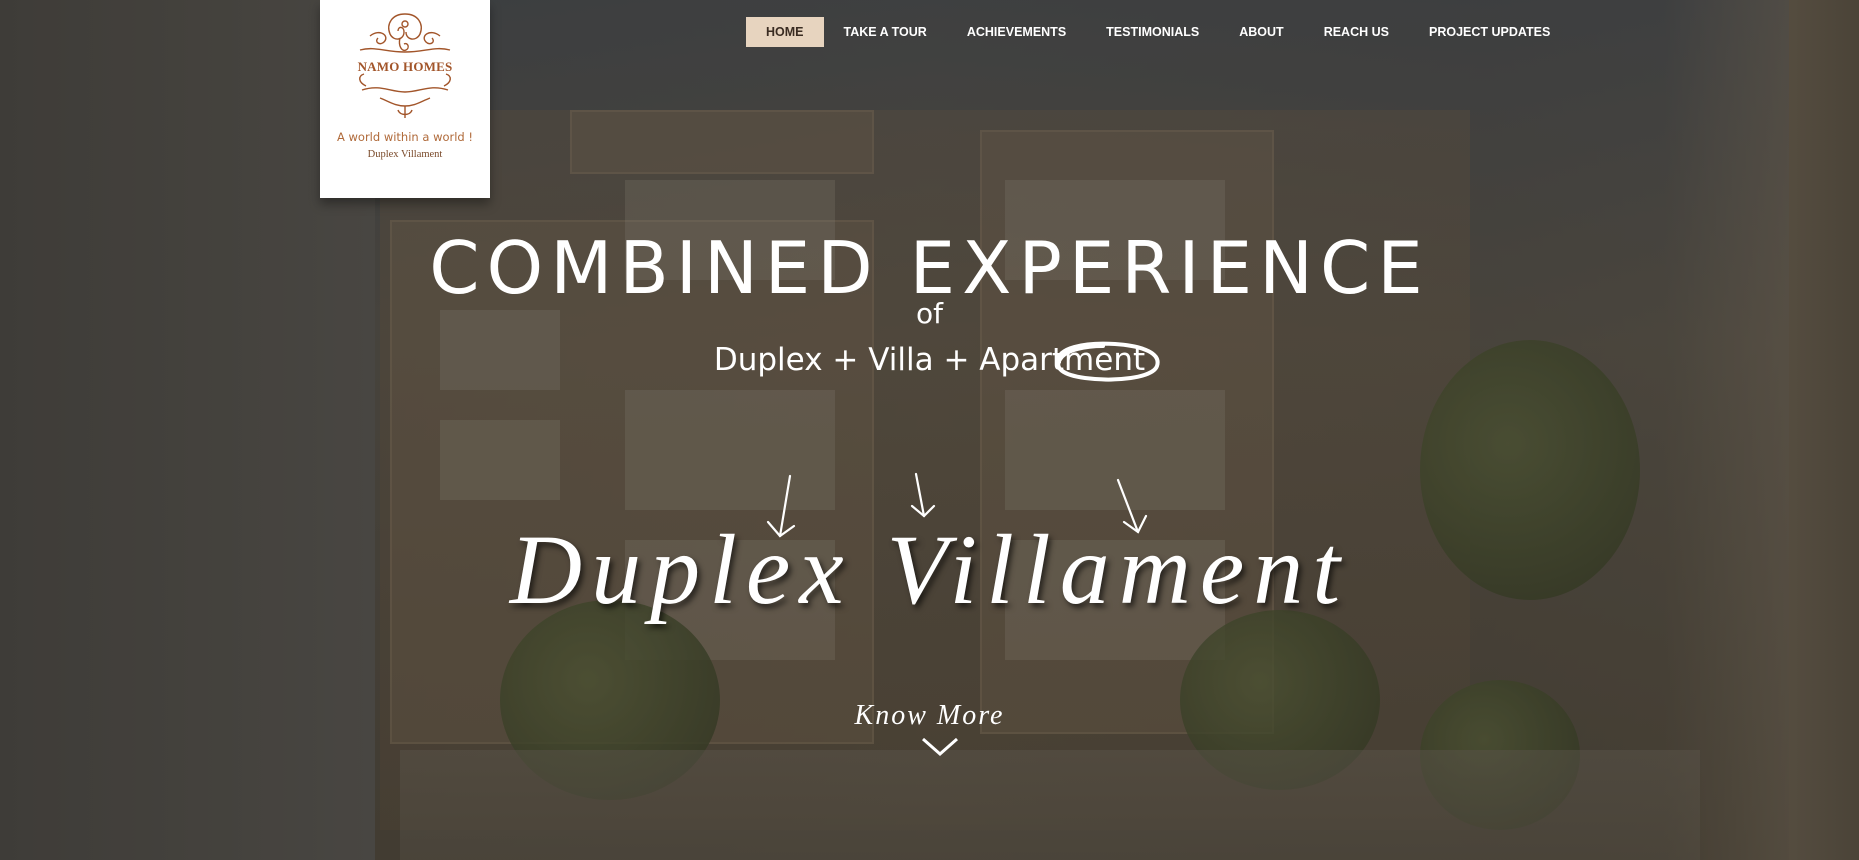  What do you see at coordinates (1356, 32) in the screenshot?
I see `nav-item-reach-us: REACH US` at bounding box center [1356, 32].